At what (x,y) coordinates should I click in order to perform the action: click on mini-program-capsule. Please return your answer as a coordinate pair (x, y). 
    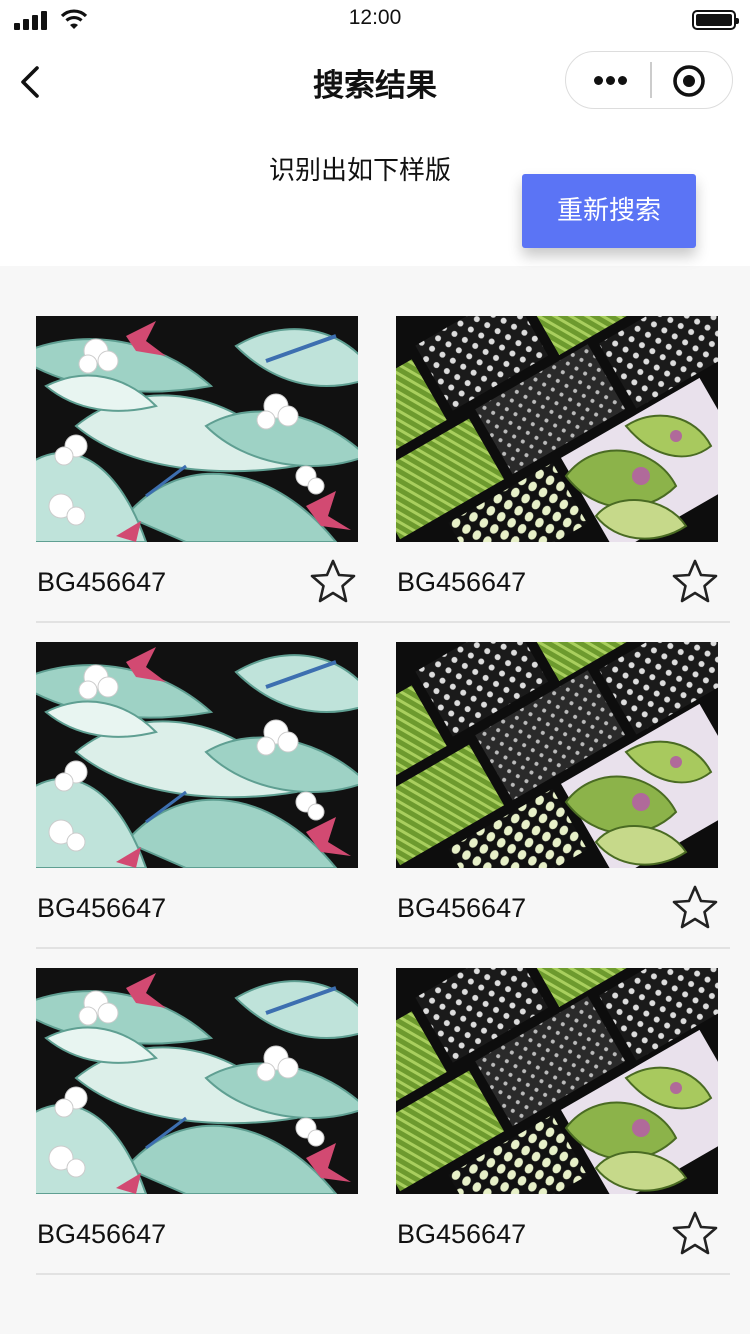
    Looking at the image, I should click on (649, 80).